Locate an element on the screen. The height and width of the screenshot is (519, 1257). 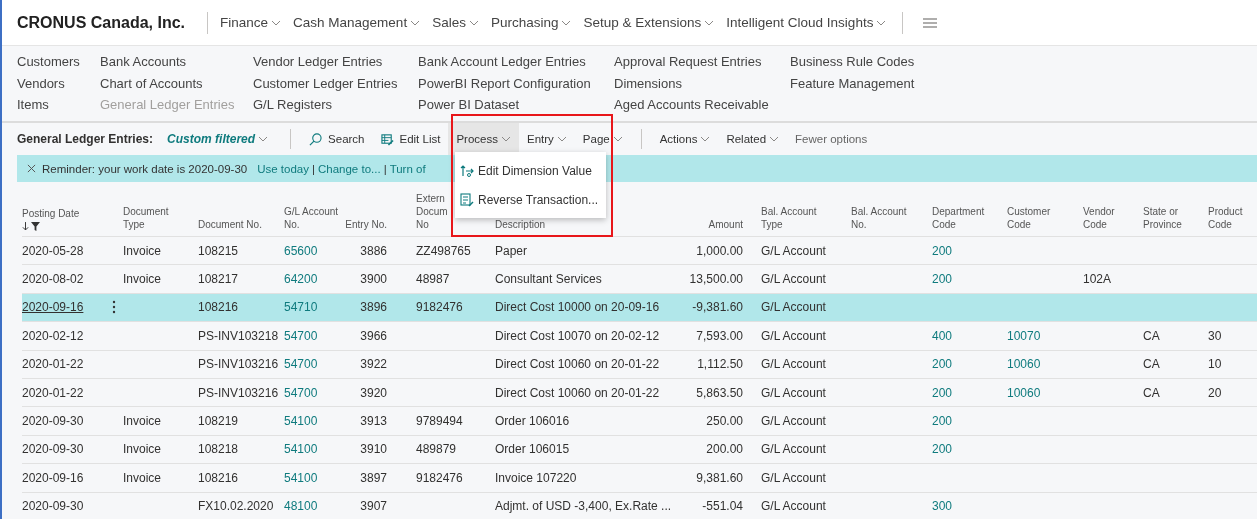
column-header: Entry No. is located at coordinates (366, 224).